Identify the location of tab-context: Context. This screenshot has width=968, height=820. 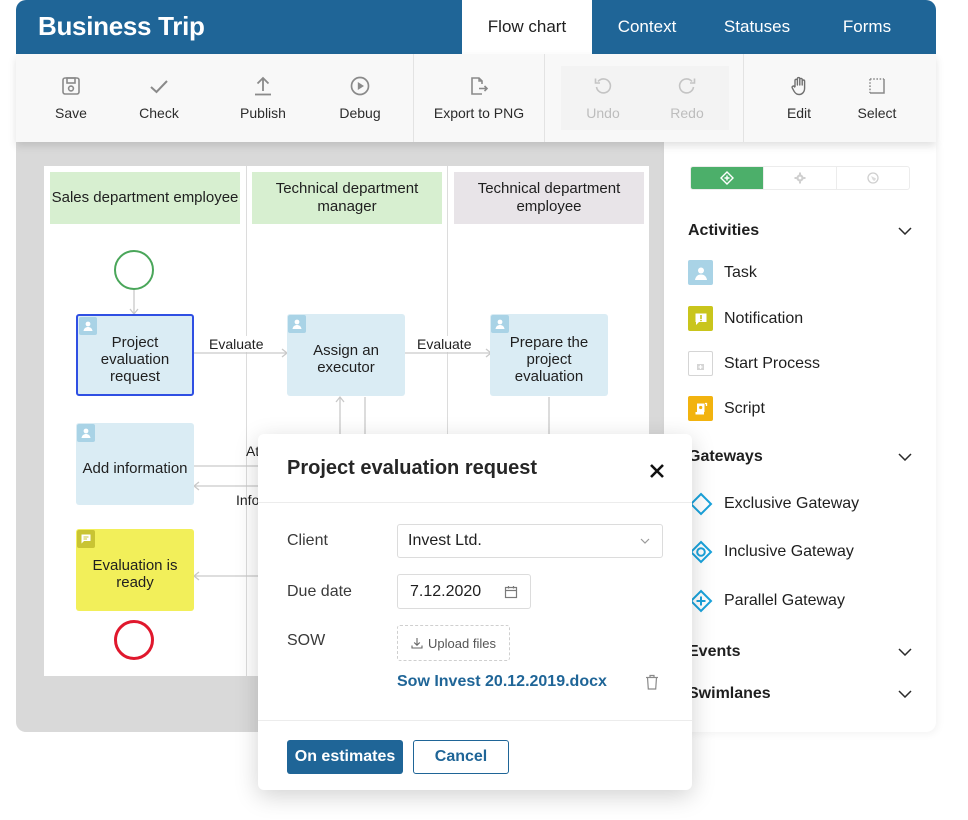
(647, 27).